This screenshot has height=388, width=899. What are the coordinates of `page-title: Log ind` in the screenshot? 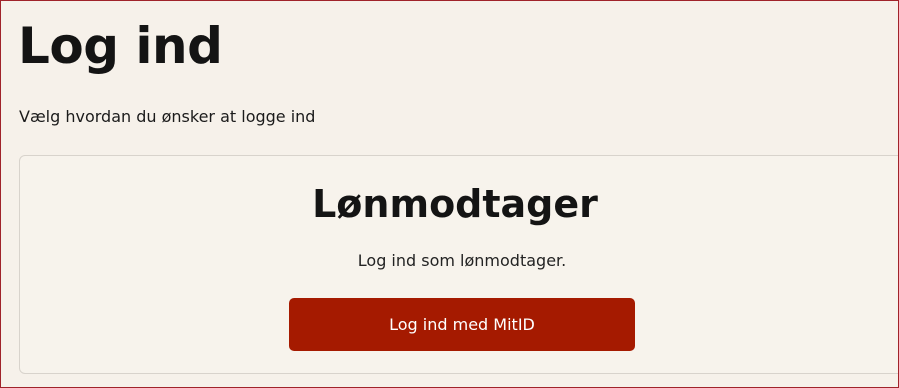 It's located at (120, 46).